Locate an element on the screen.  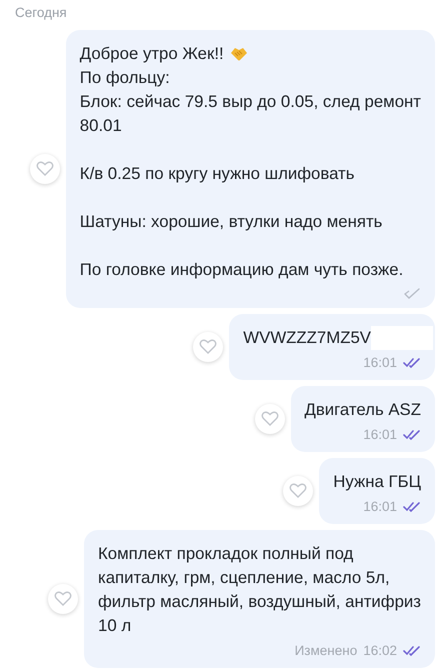
message-text: Шатуны: хорошие, втулки надо менять is located at coordinates (231, 222).